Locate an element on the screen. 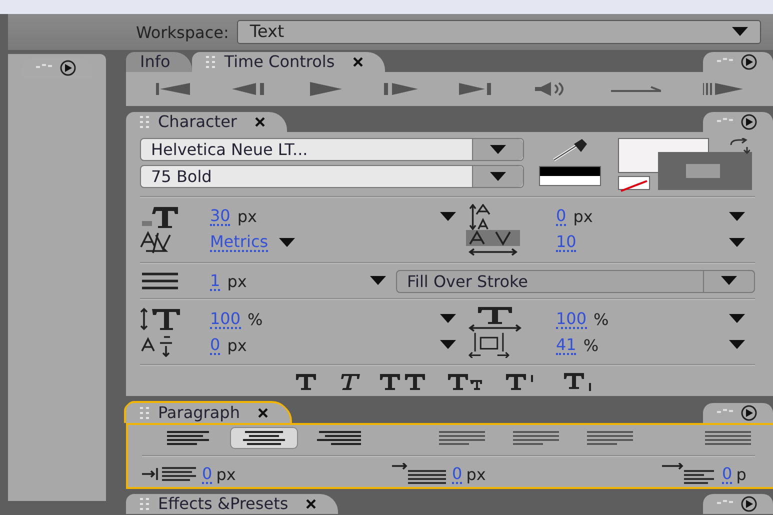 This screenshot has width=773, height=515. panel-tab: Paragraph is located at coordinates (208, 413).